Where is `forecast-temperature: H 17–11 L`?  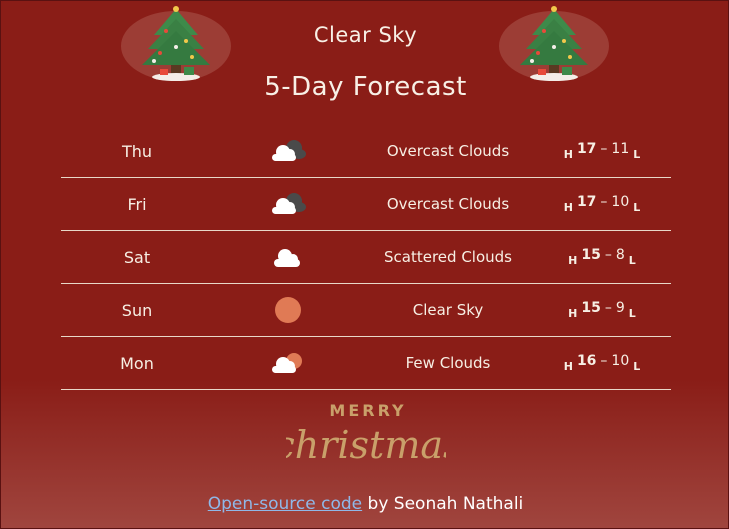
forecast-temperature: H 17–11 L is located at coordinates (602, 151).